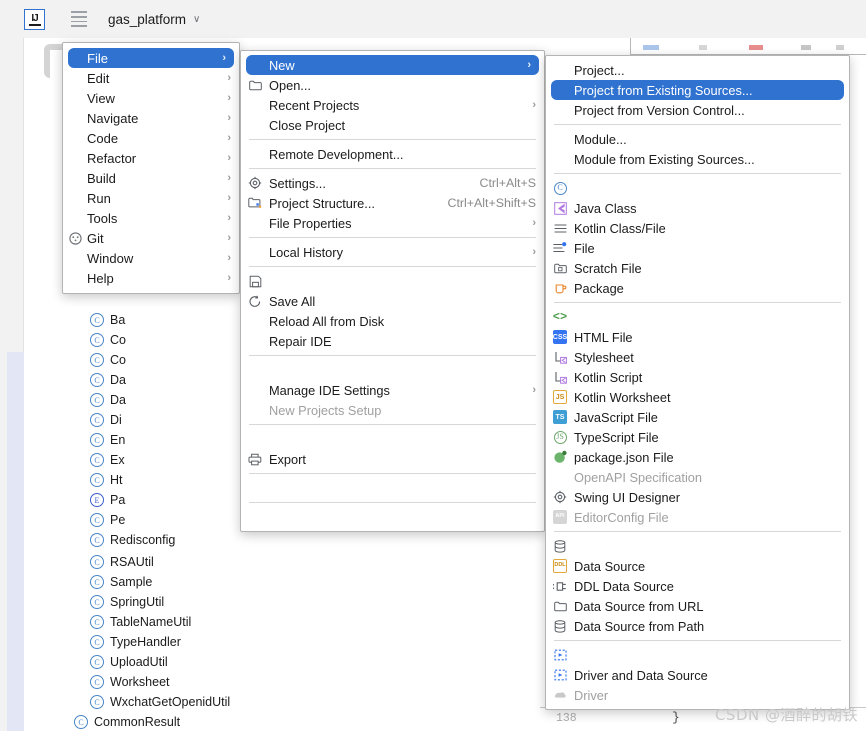 The width and height of the screenshot is (866, 731). What do you see at coordinates (107, 520) in the screenshot?
I see `tree-item: C Pe` at bounding box center [107, 520].